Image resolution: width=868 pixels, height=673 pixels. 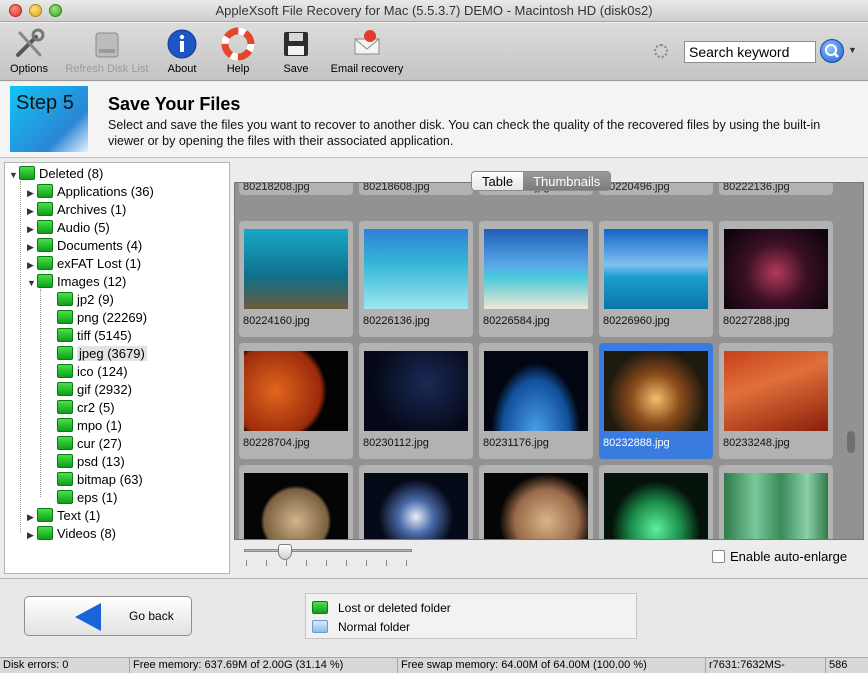 What do you see at coordinates (85, 300) in the screenshot?
I see `tree-item-jp2: jp2 (9)` at bounding box center [85, 300].